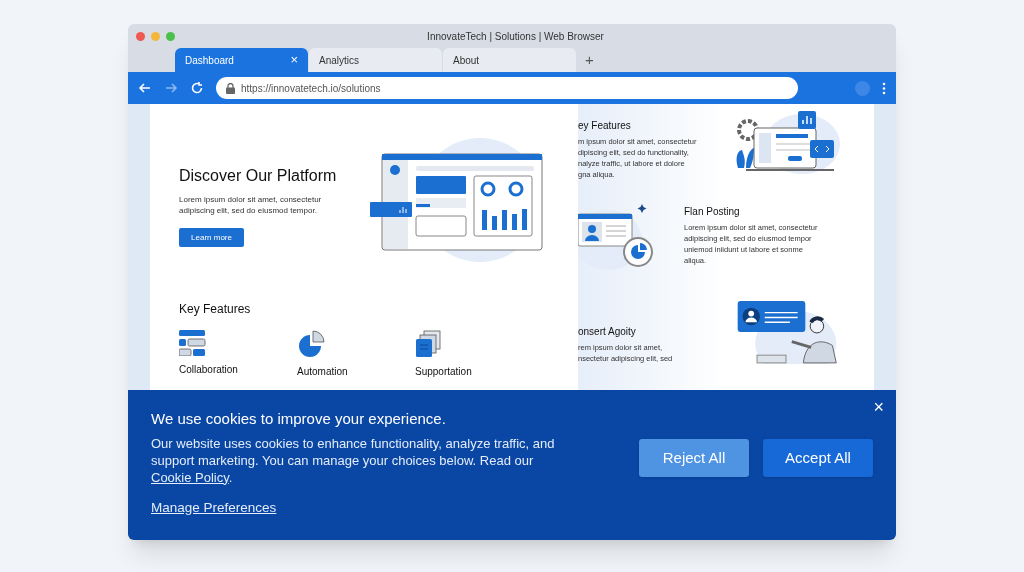  Describe the element at coordinates (818, 458) in the screenshot. I see `accept-button: Accept All` at that location.